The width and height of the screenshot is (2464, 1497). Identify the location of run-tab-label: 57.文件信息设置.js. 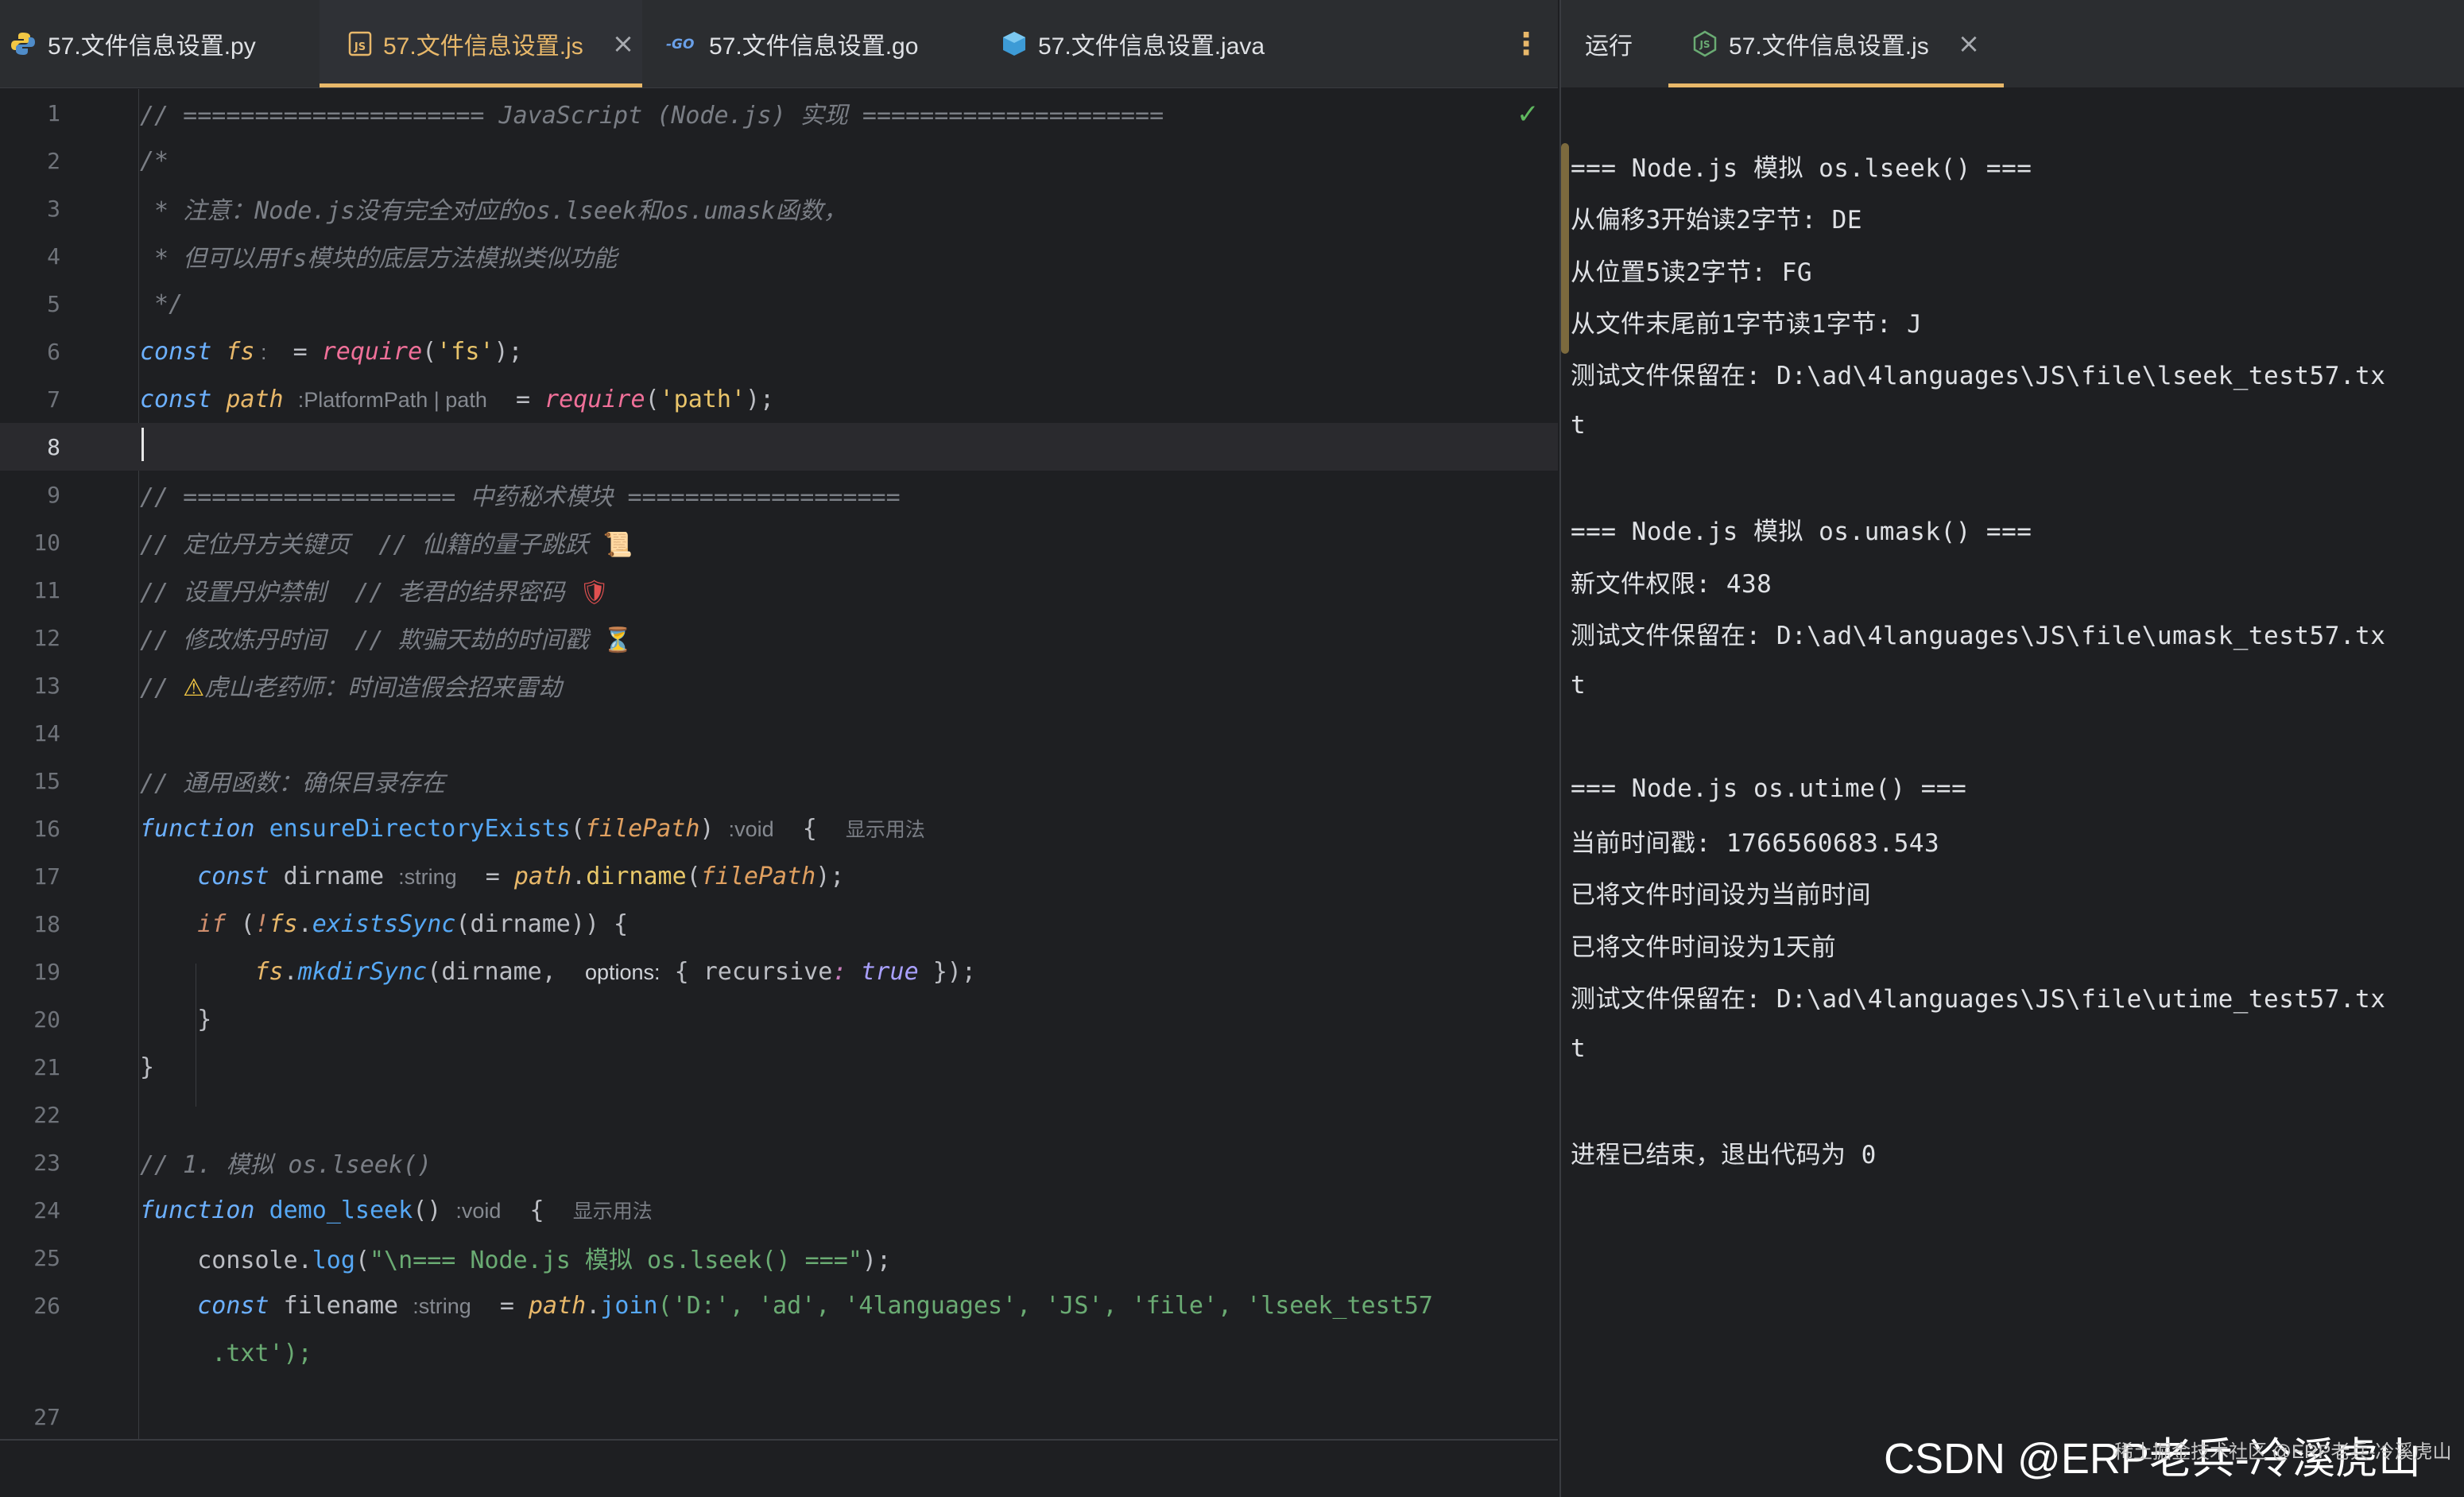
(1829, 46).